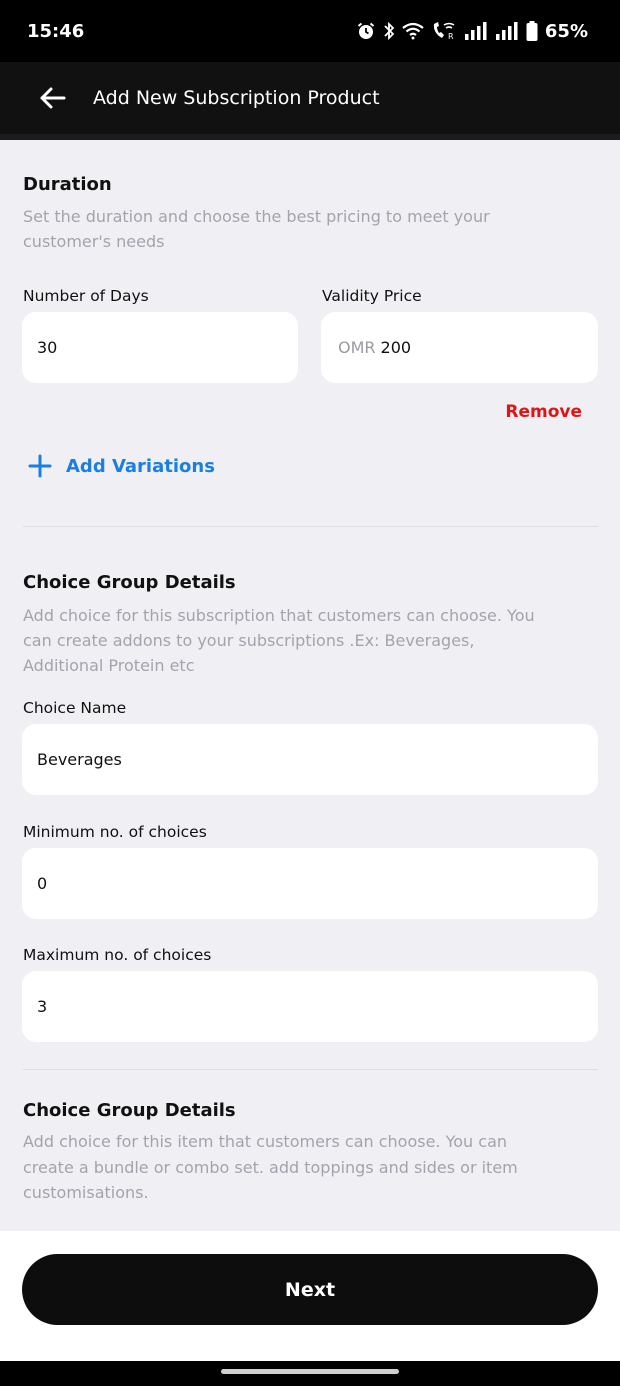 The width and height of the screenshot is (620, 1386). What do you see at coordinates (94, 241) in the screenshot?
I see `duration-description-line2: customer's needs` at bounding box center [94, 241].